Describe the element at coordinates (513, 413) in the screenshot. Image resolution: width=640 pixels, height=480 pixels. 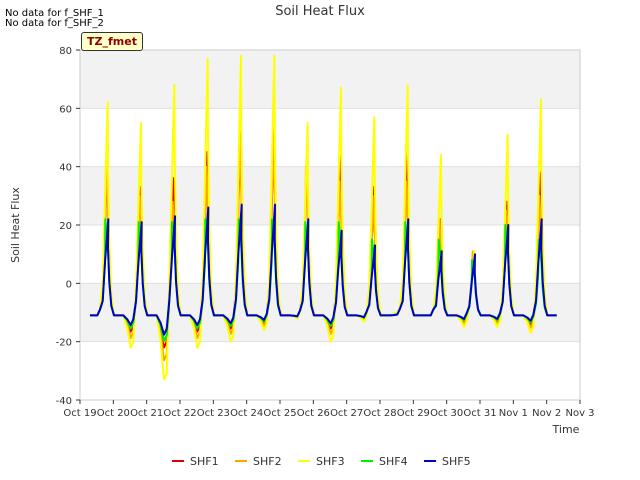
I see `x-tick-label: Nov 1` at that location.